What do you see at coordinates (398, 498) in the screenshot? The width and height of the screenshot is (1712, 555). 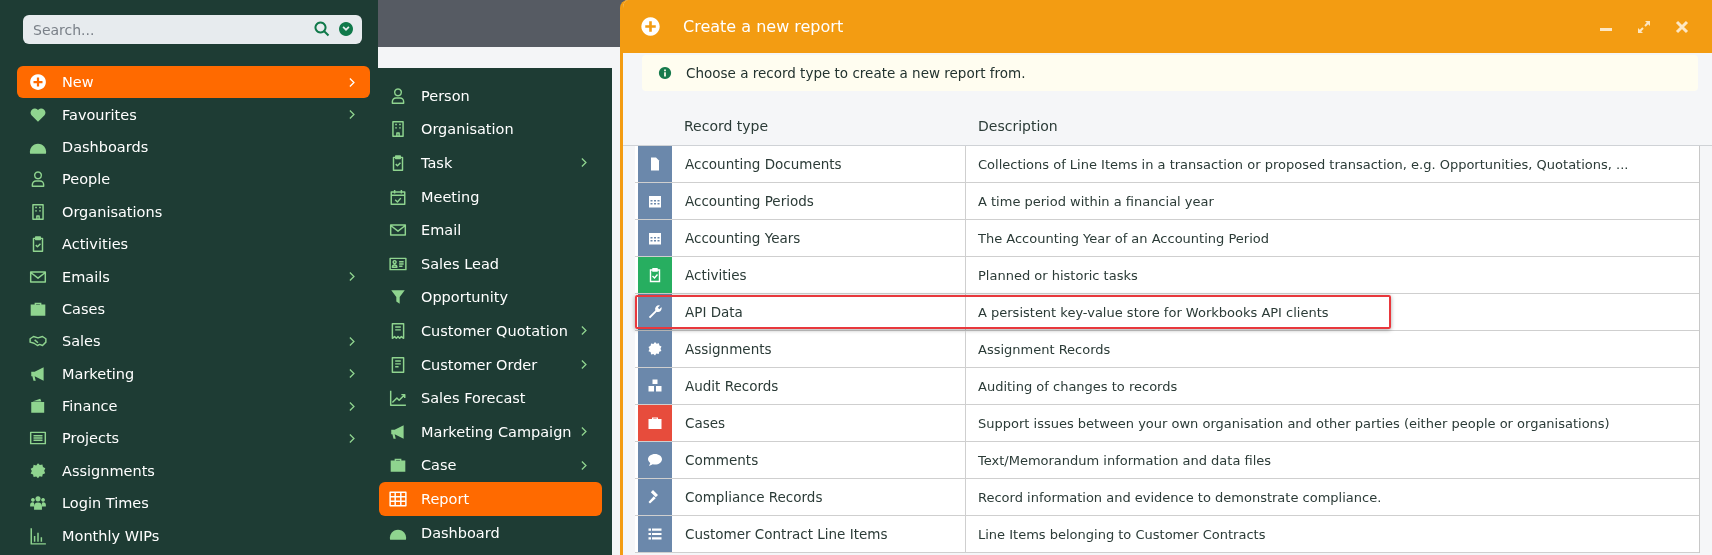 I see `table-icon` at bounding box center [398, 498].